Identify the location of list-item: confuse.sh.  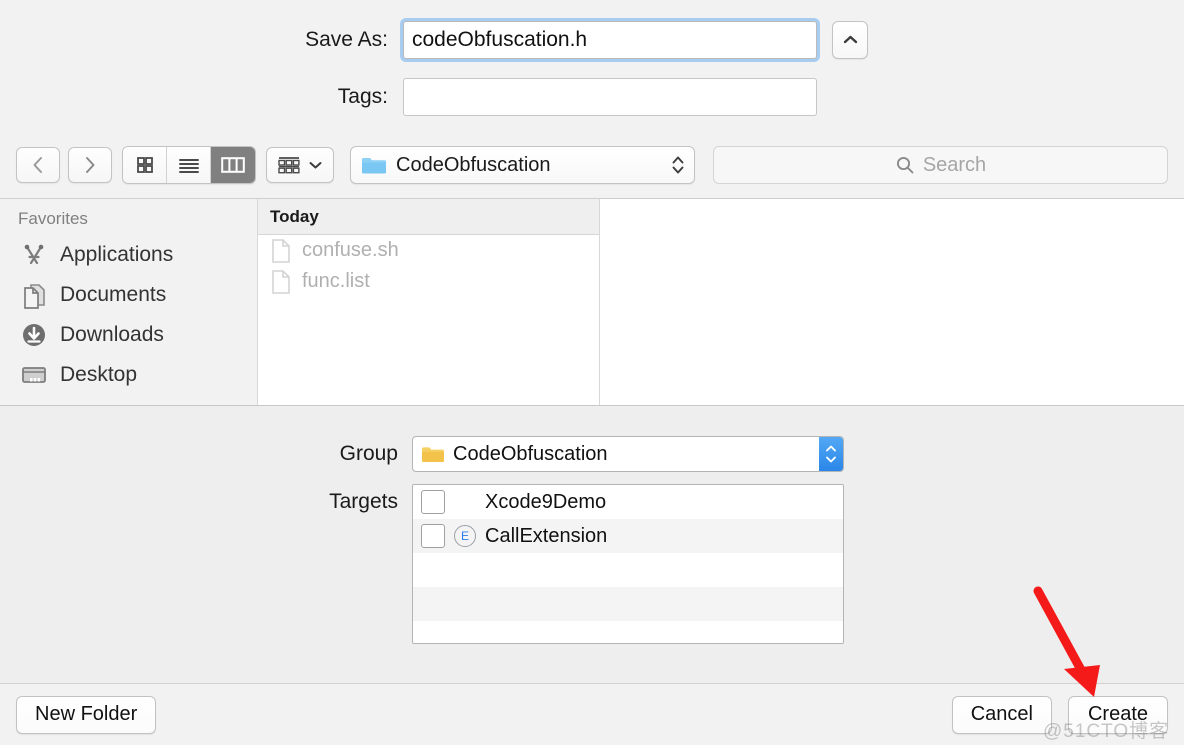
(428, 250).